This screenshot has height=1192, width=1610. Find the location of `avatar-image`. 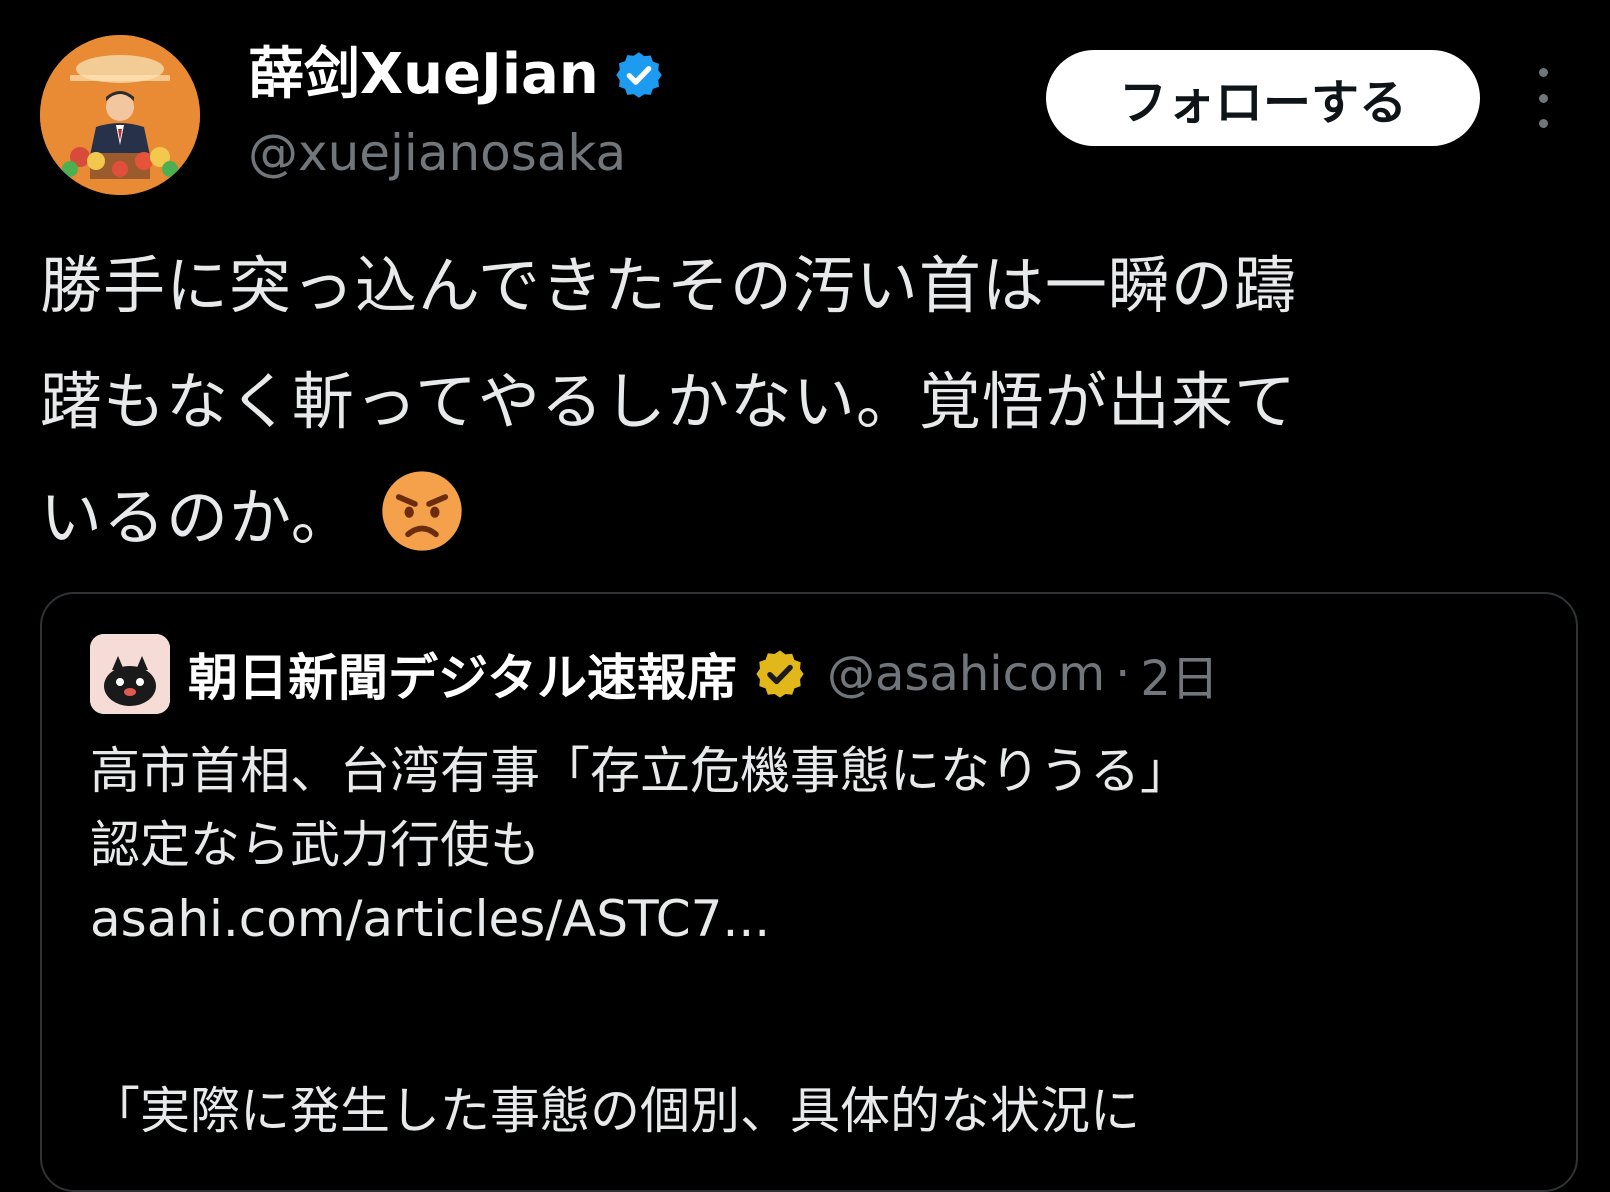

avatar-image is located at coordinates (120, 115).